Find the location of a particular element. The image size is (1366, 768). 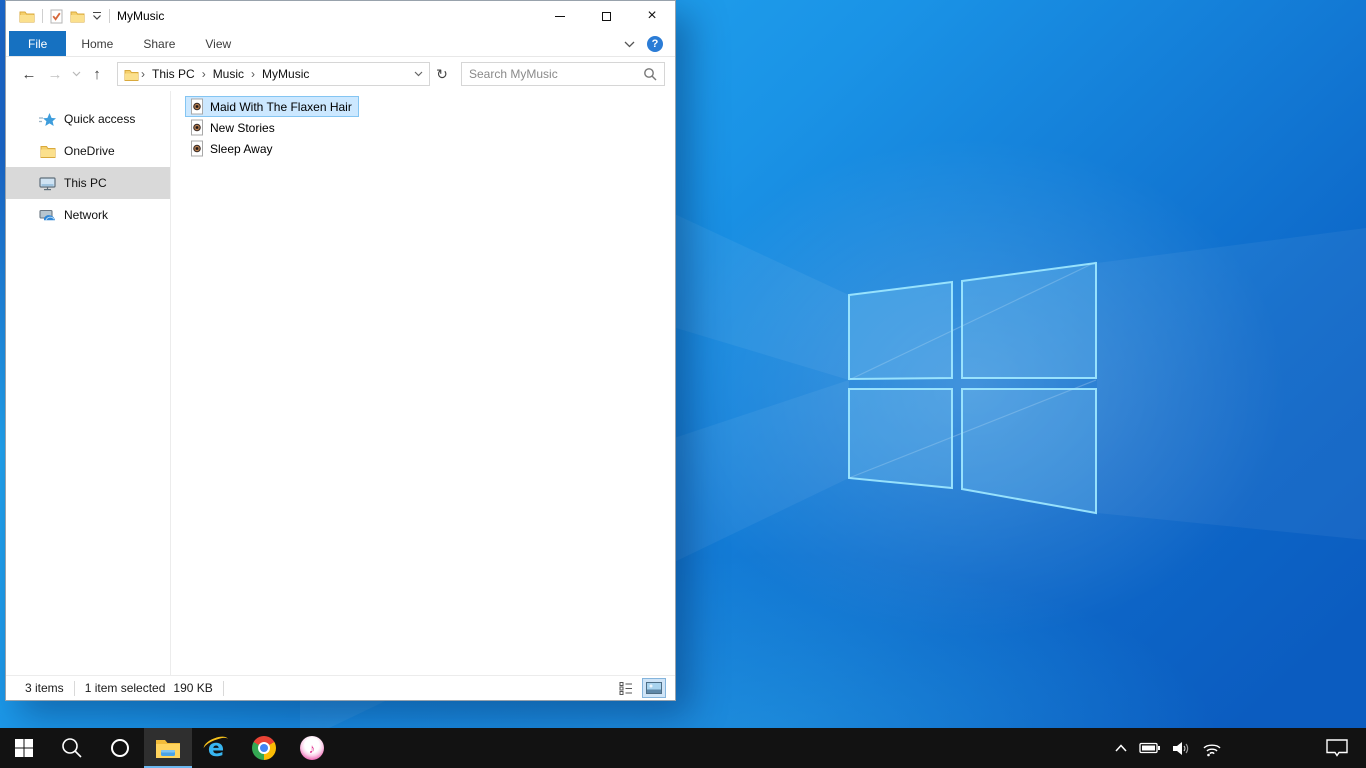

maximize-icon is located at coordinates (606, 16).